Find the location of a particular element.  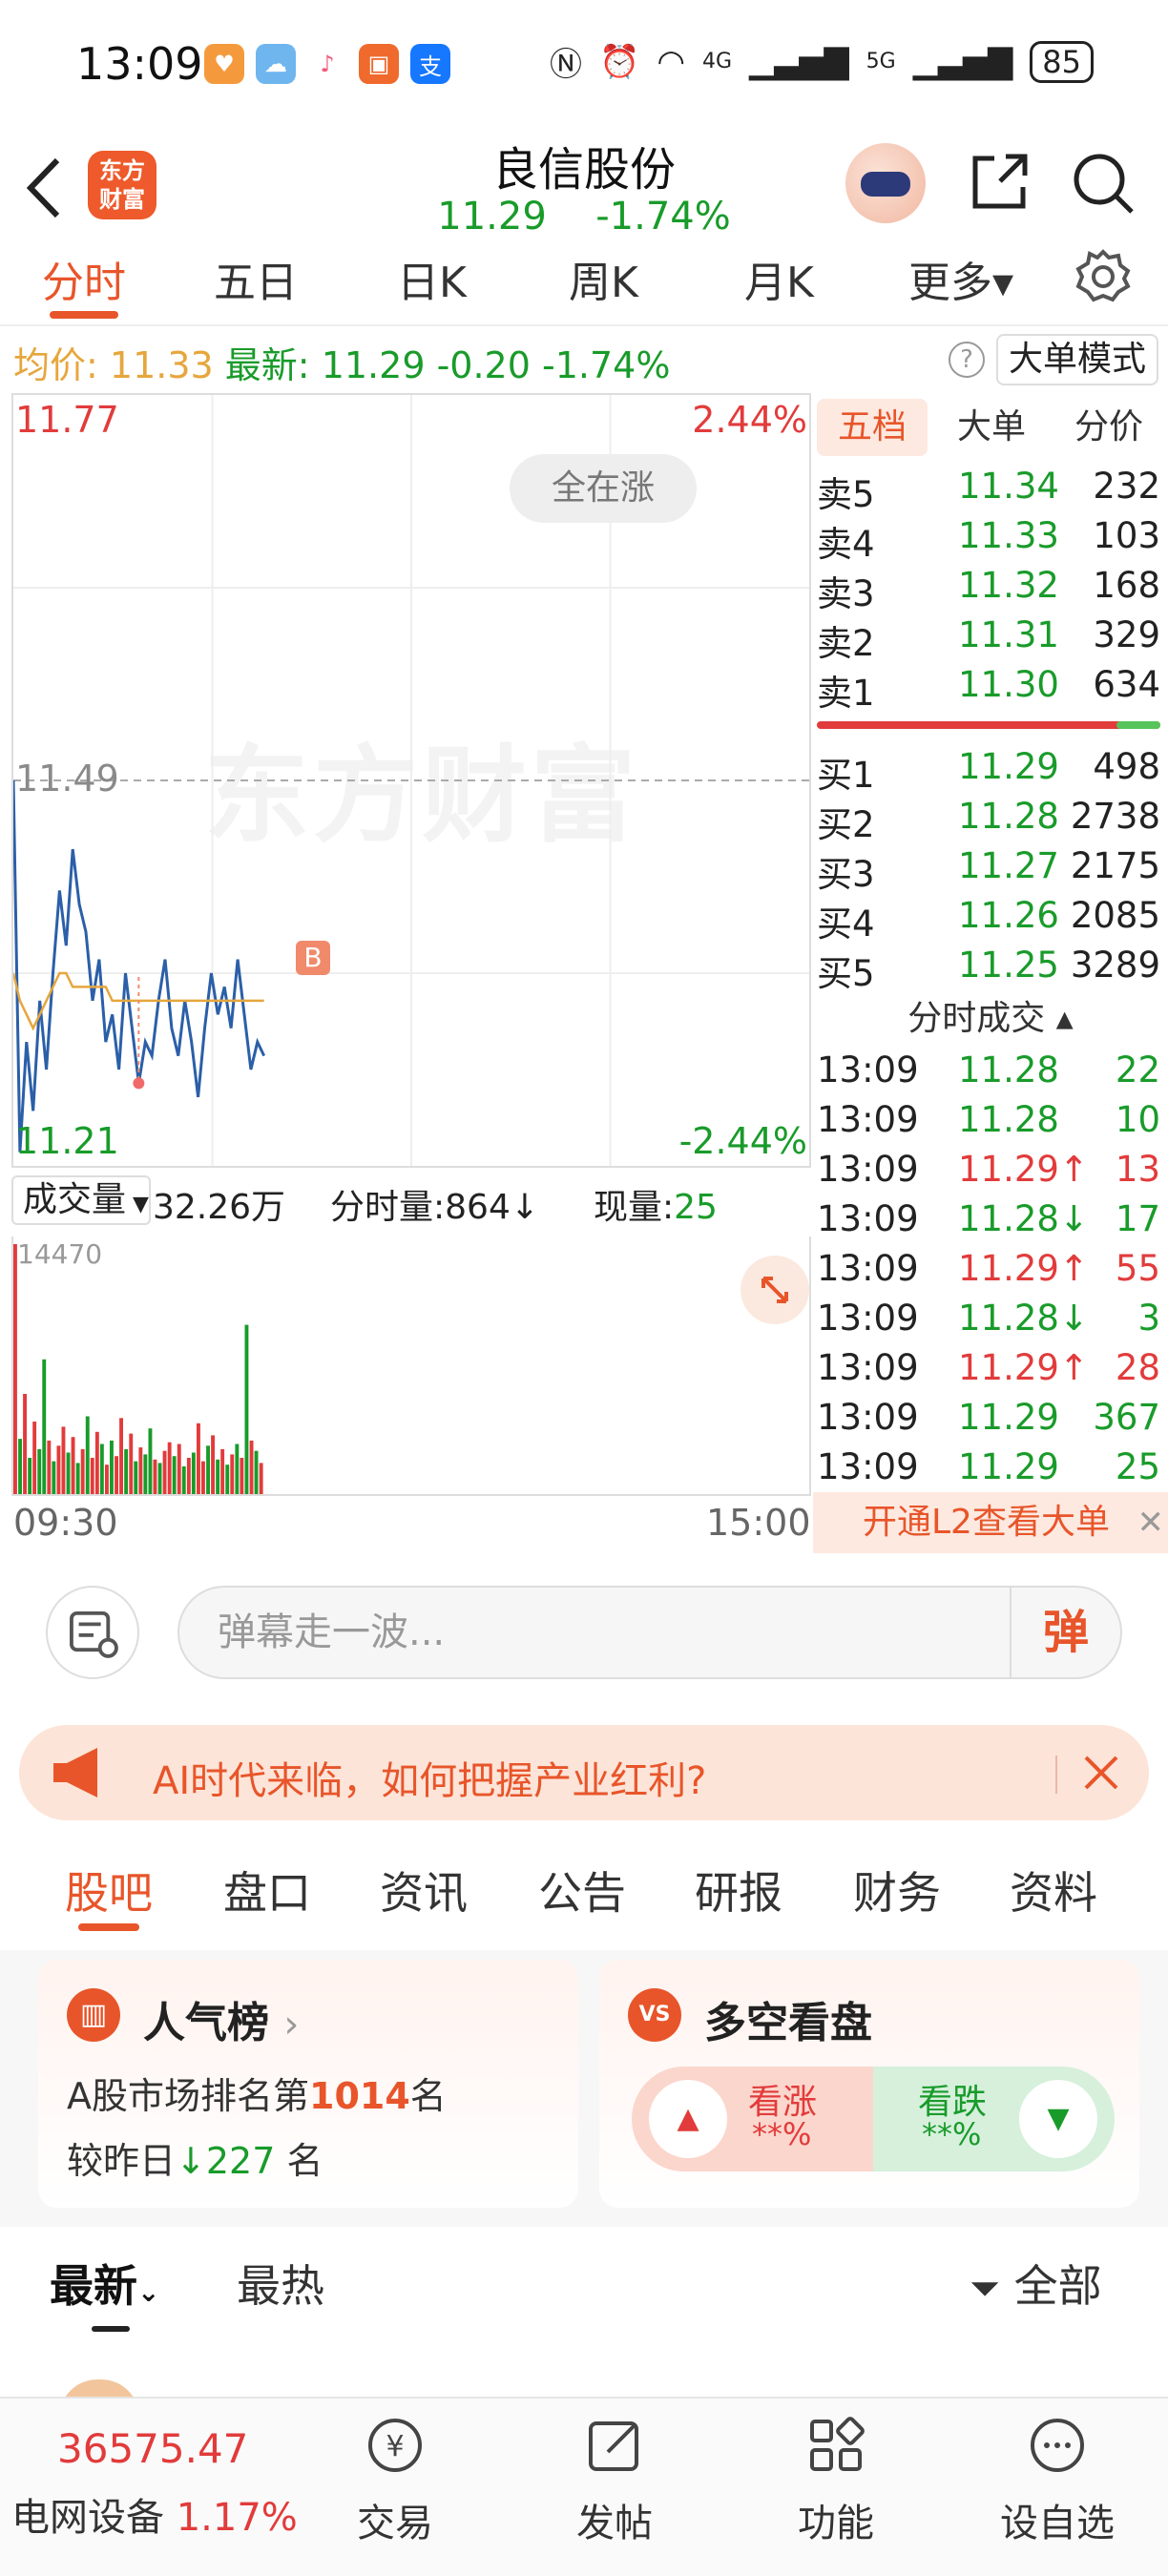

tab-news: 资讯 is located at coordinates (424, 1890).